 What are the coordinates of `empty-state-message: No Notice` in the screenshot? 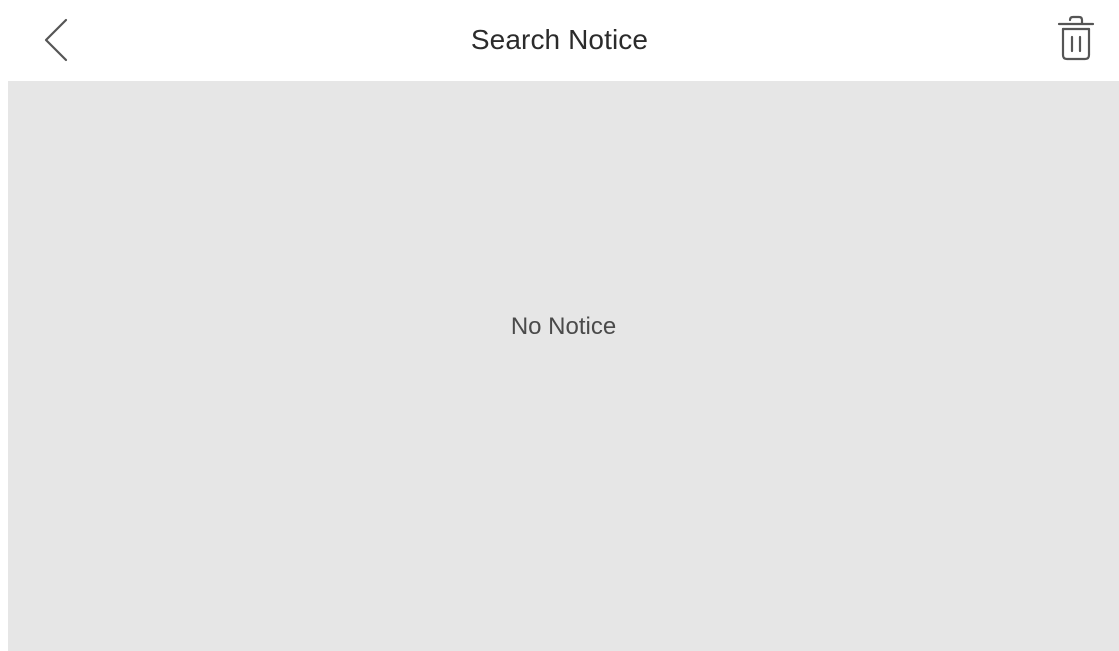 It's located at (563, 326).